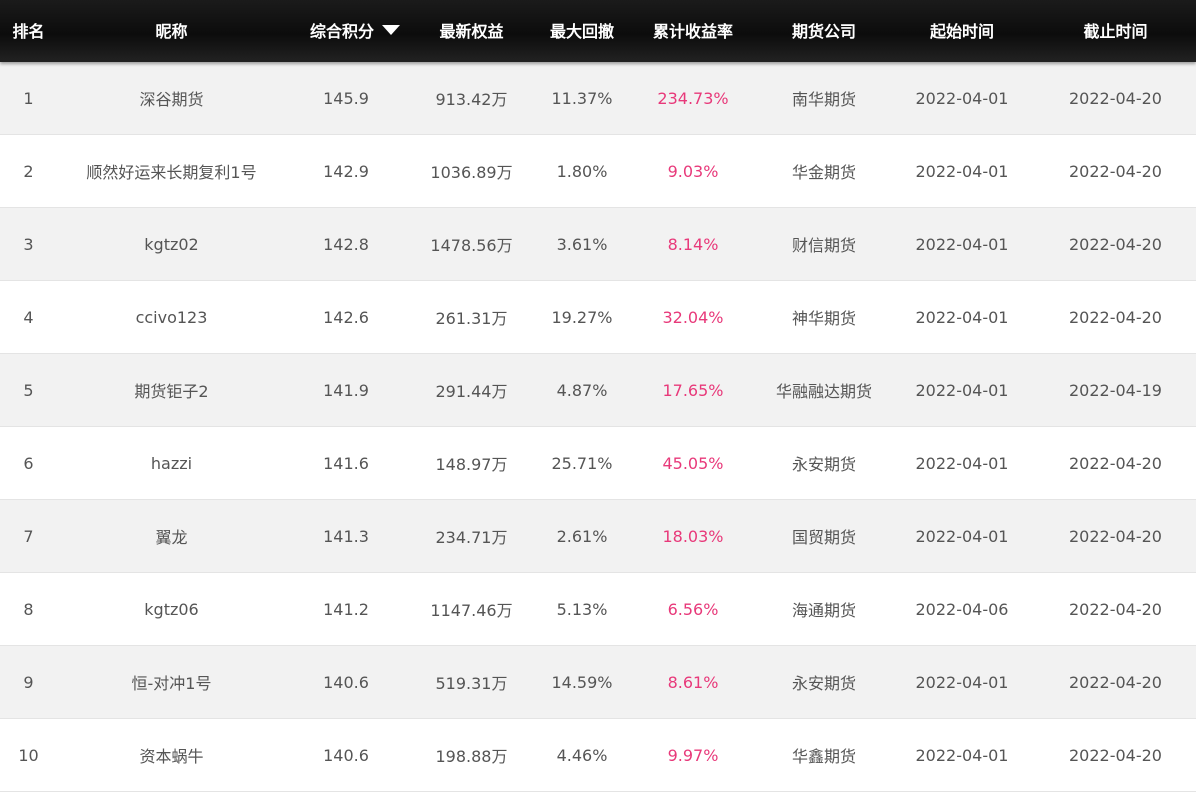 The image size is (1196, 792). What do you see at coordinates (693, 609) in the screenshot?
I see `cell-cum-return: 6.56%` at bounding box center [693, 609].